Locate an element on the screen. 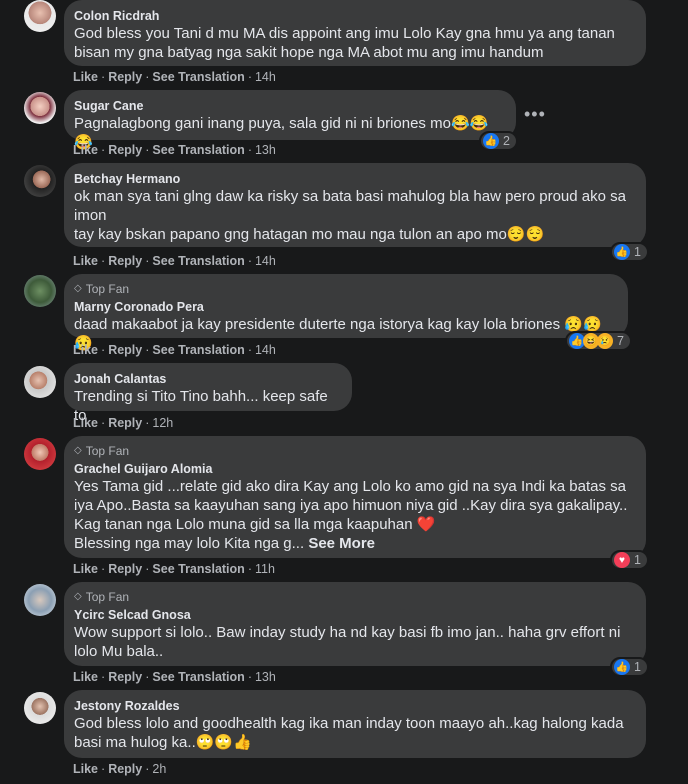 The width and height of the screenshot is (688, 784). comment-actions: Like · Reply · See Translation · 11h is located at coordinates (174, 569).